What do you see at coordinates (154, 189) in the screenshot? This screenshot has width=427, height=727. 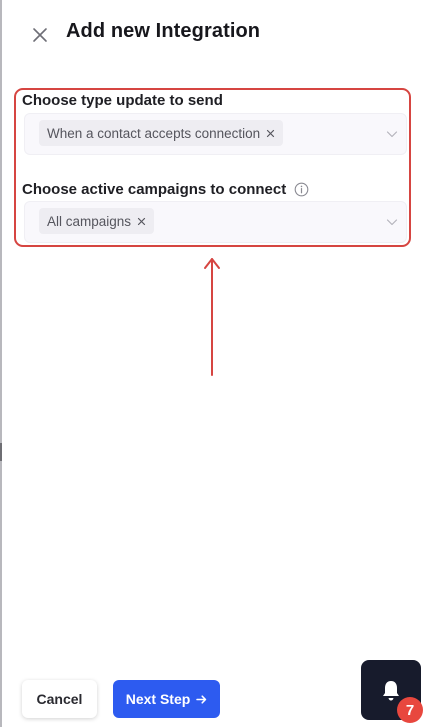 I see `campaigns-label: Choose active campaigns to connect` at bounding box center [154, 189].